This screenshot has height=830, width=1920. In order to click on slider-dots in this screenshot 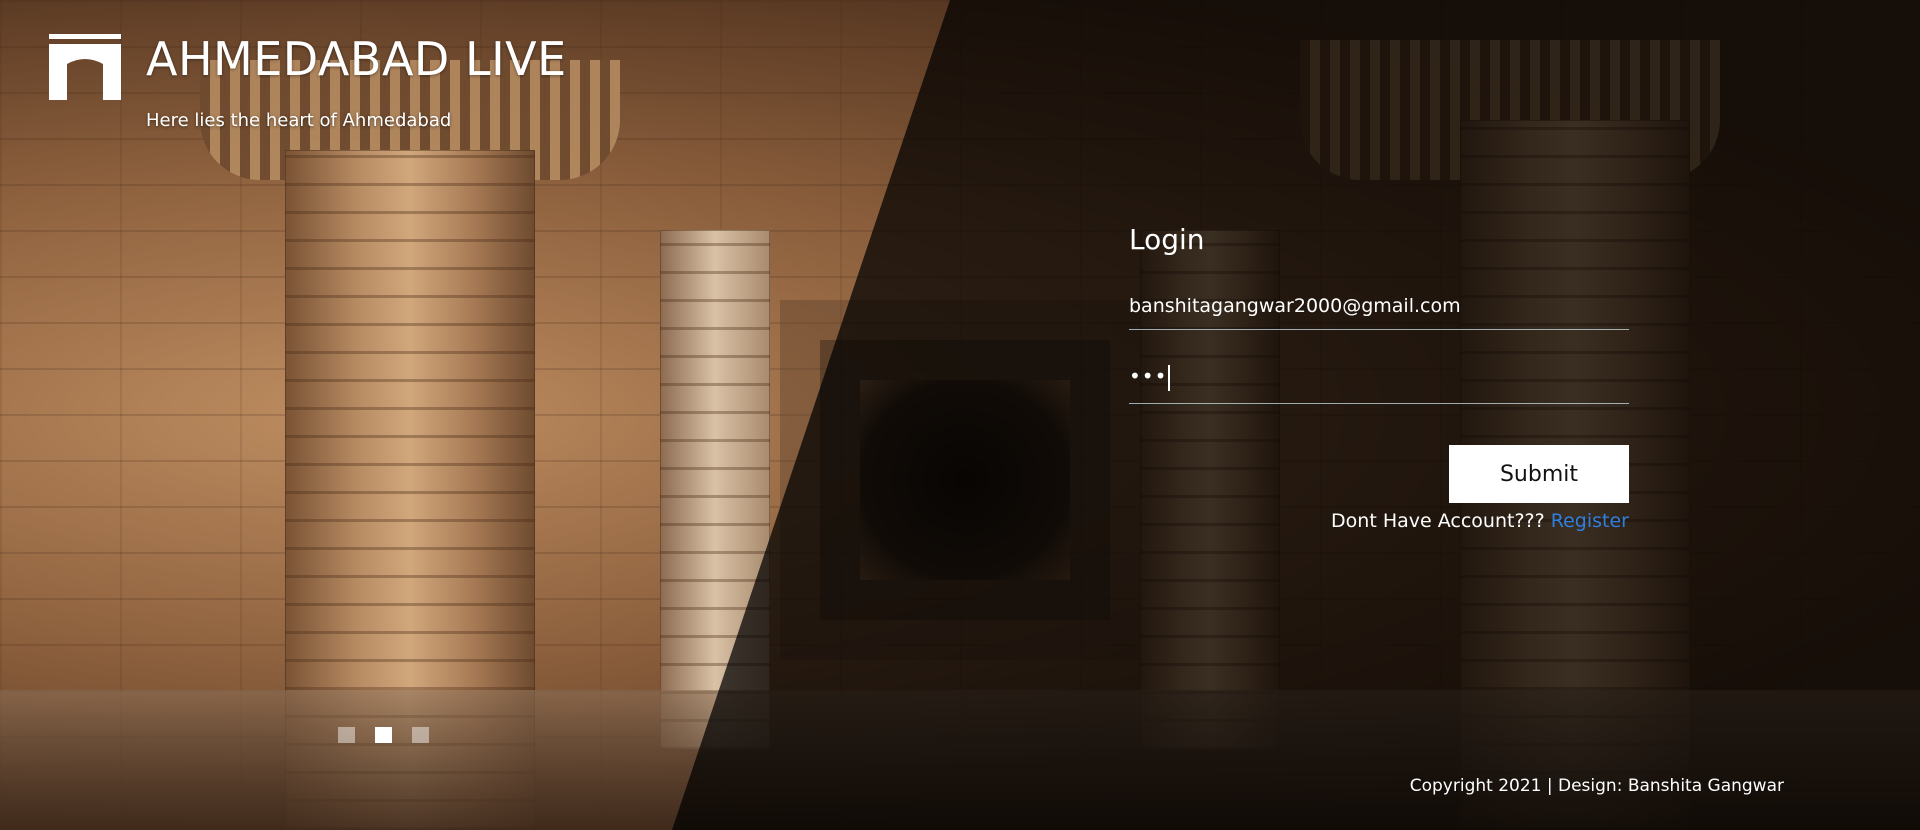, I will do `click(383, 735)`.